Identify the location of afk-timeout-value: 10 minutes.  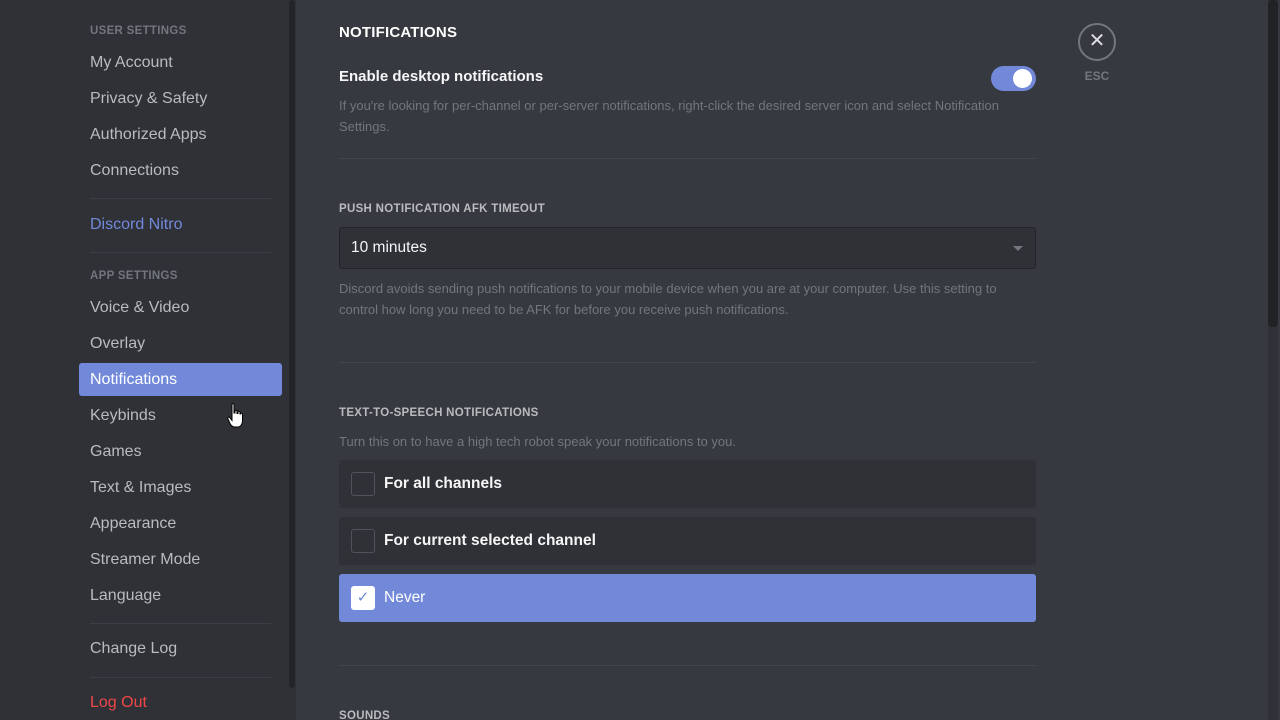
(389, 247).